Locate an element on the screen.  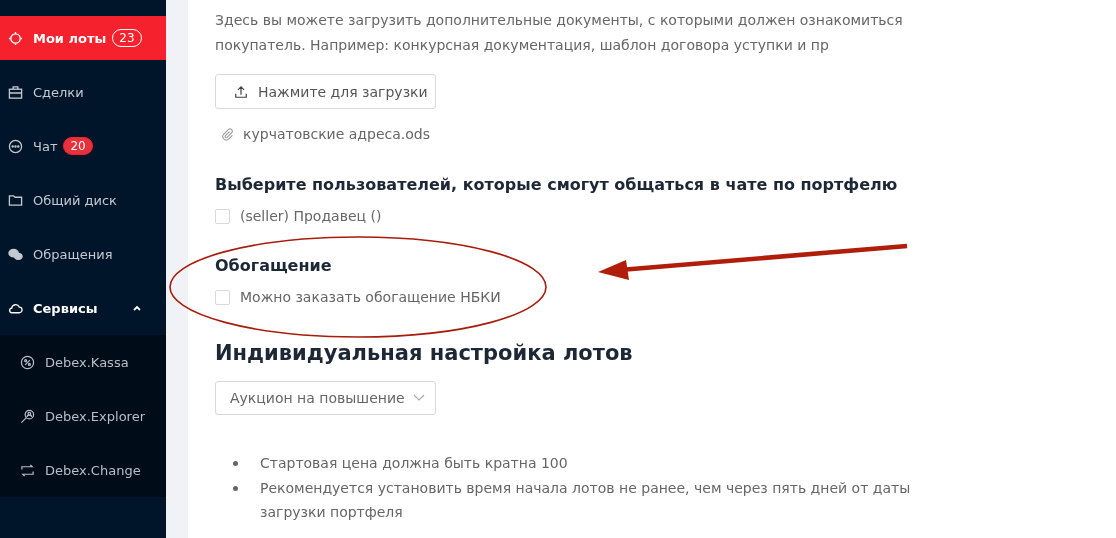
target-icon is located at coordinates (15, 38).